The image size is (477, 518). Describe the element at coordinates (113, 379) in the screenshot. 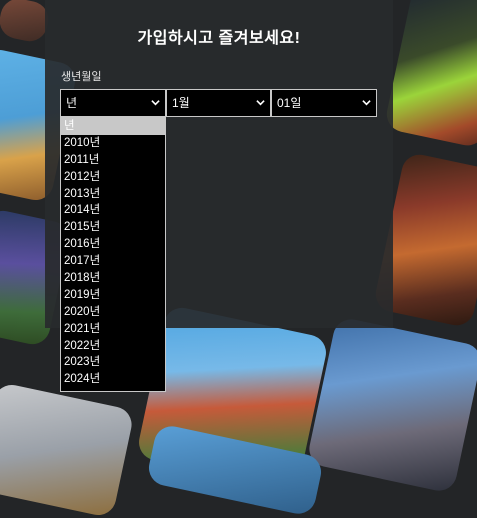

I see `year-option: 2024년` at that location.